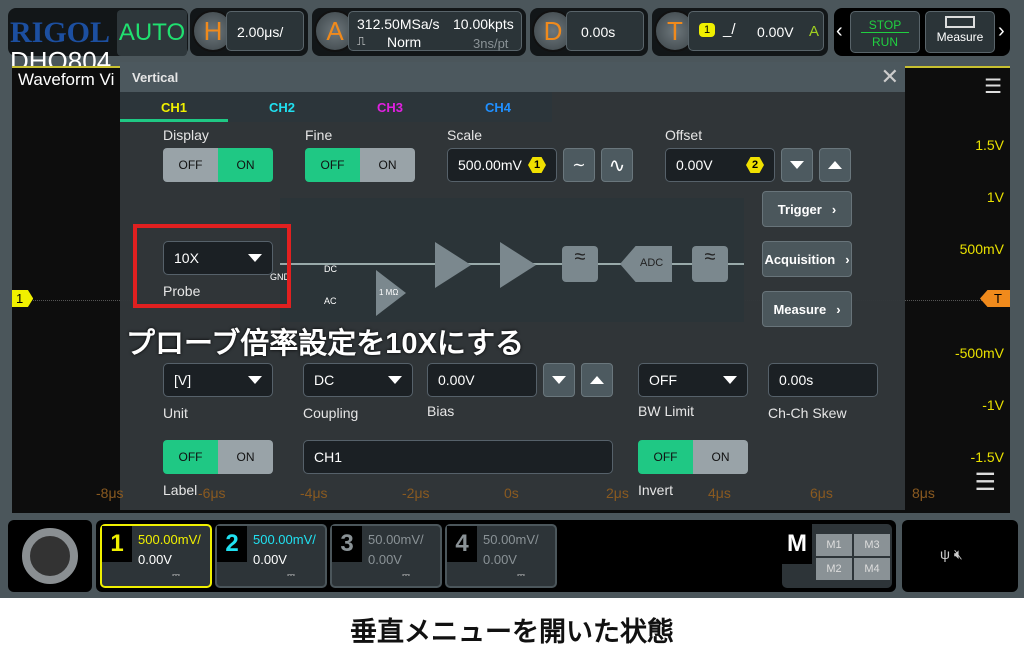 This screenshot has height=660, width=1024. I want to click on math-item: M3, so click(872, 545).